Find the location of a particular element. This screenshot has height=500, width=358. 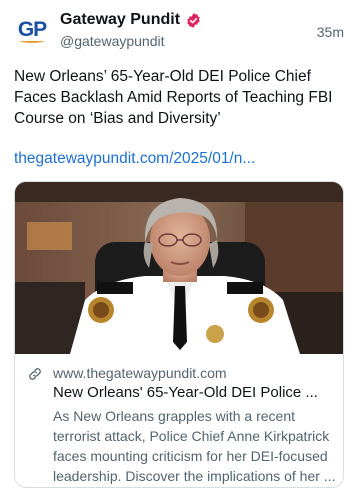

name-row: Gateway Pundit is located at coordinates (131, 20).